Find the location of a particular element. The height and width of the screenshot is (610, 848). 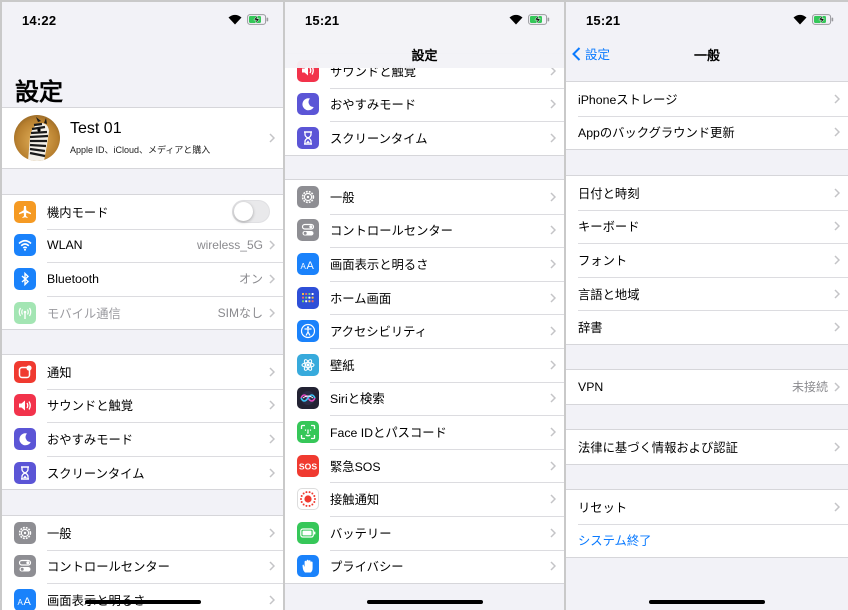

settings-row-airplane: 機内モード is located at coordinates (142, 212).